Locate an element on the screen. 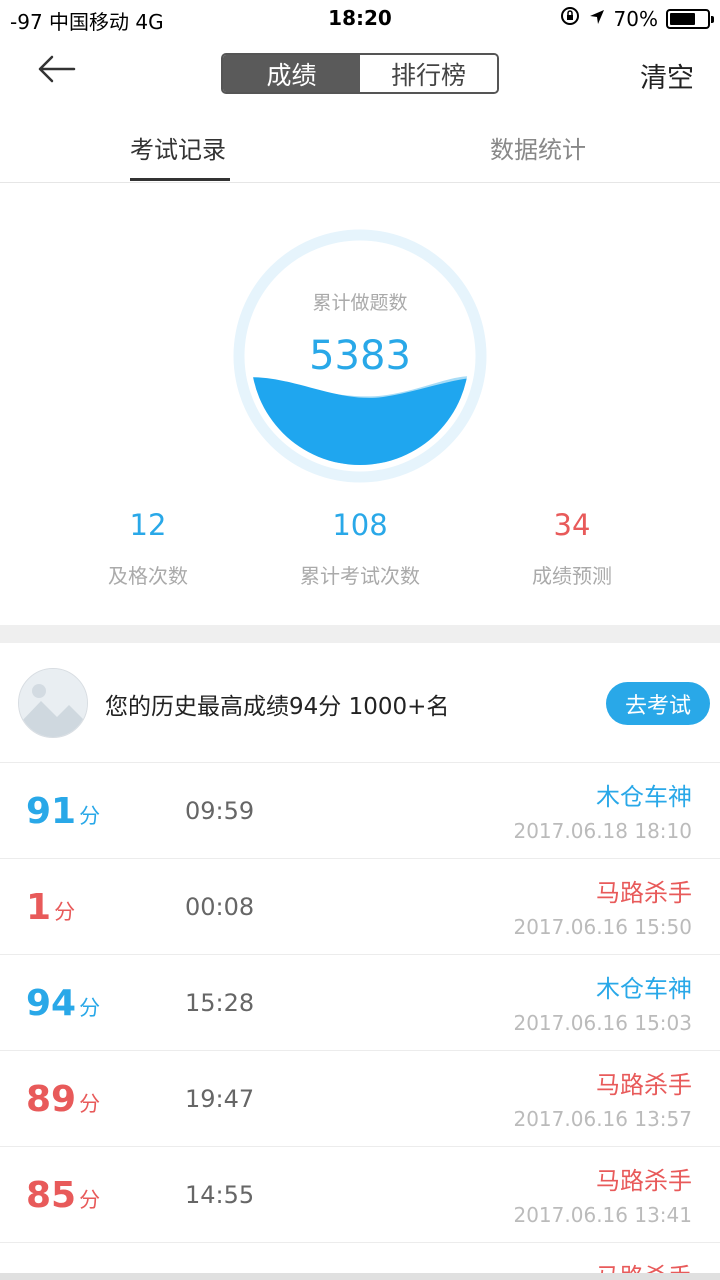  battery-icon is located at coordinates (690, 18).